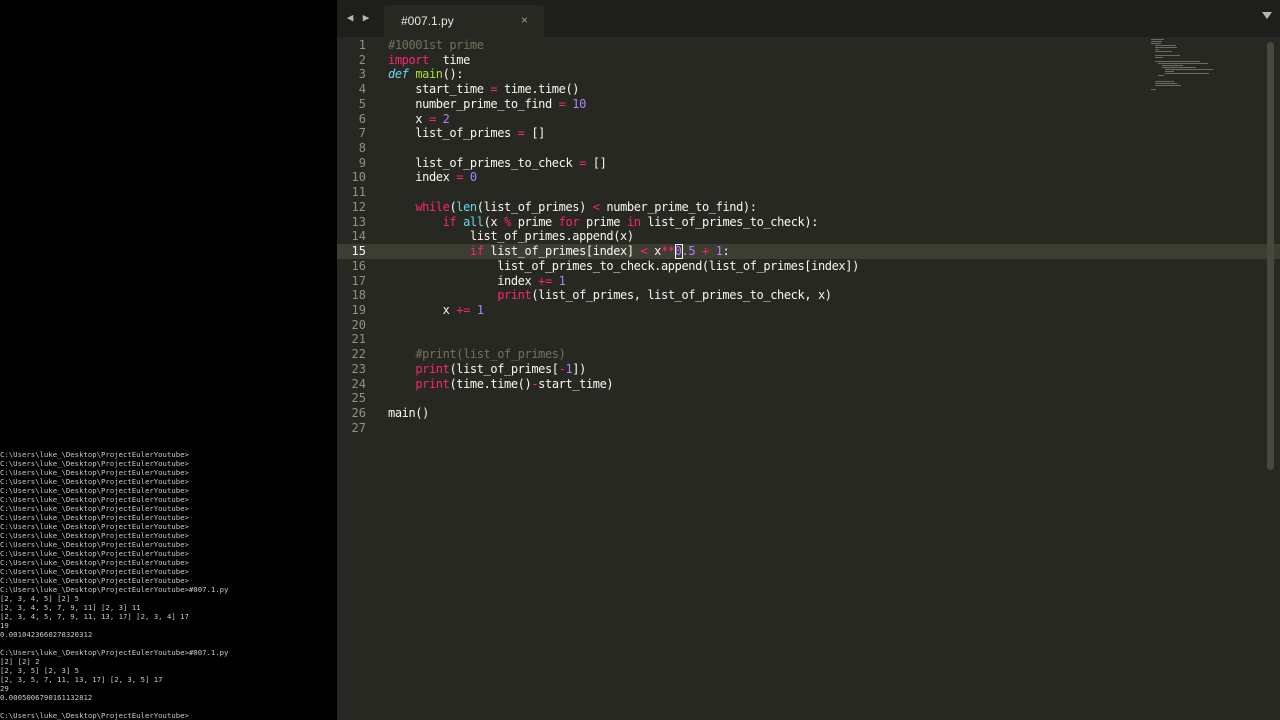  What do you see at coordinates (808, 163) in the screenshot?
I see `code-line: 9 list_of_primes_to_check = []` at bounding box center [808, 163].